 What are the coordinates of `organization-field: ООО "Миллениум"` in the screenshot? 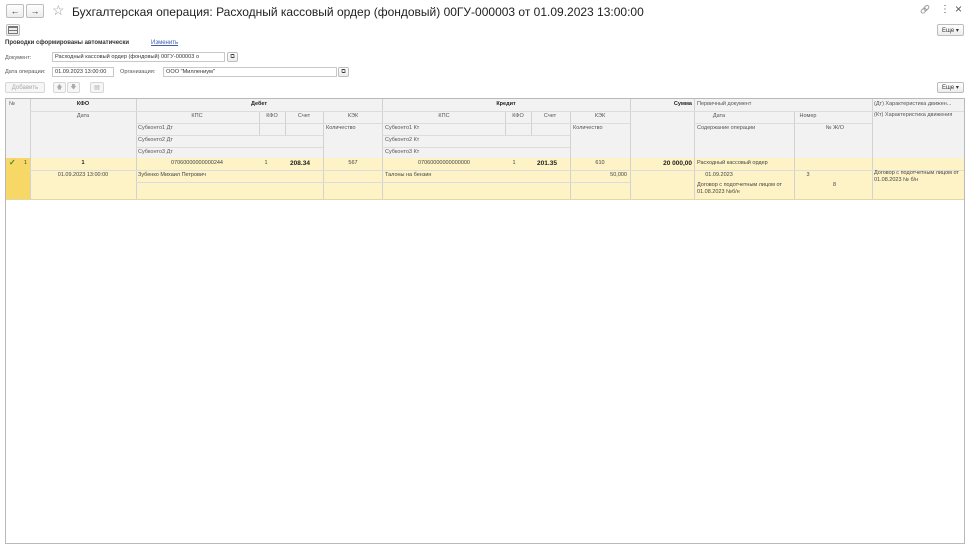 It's located at (250, 72).